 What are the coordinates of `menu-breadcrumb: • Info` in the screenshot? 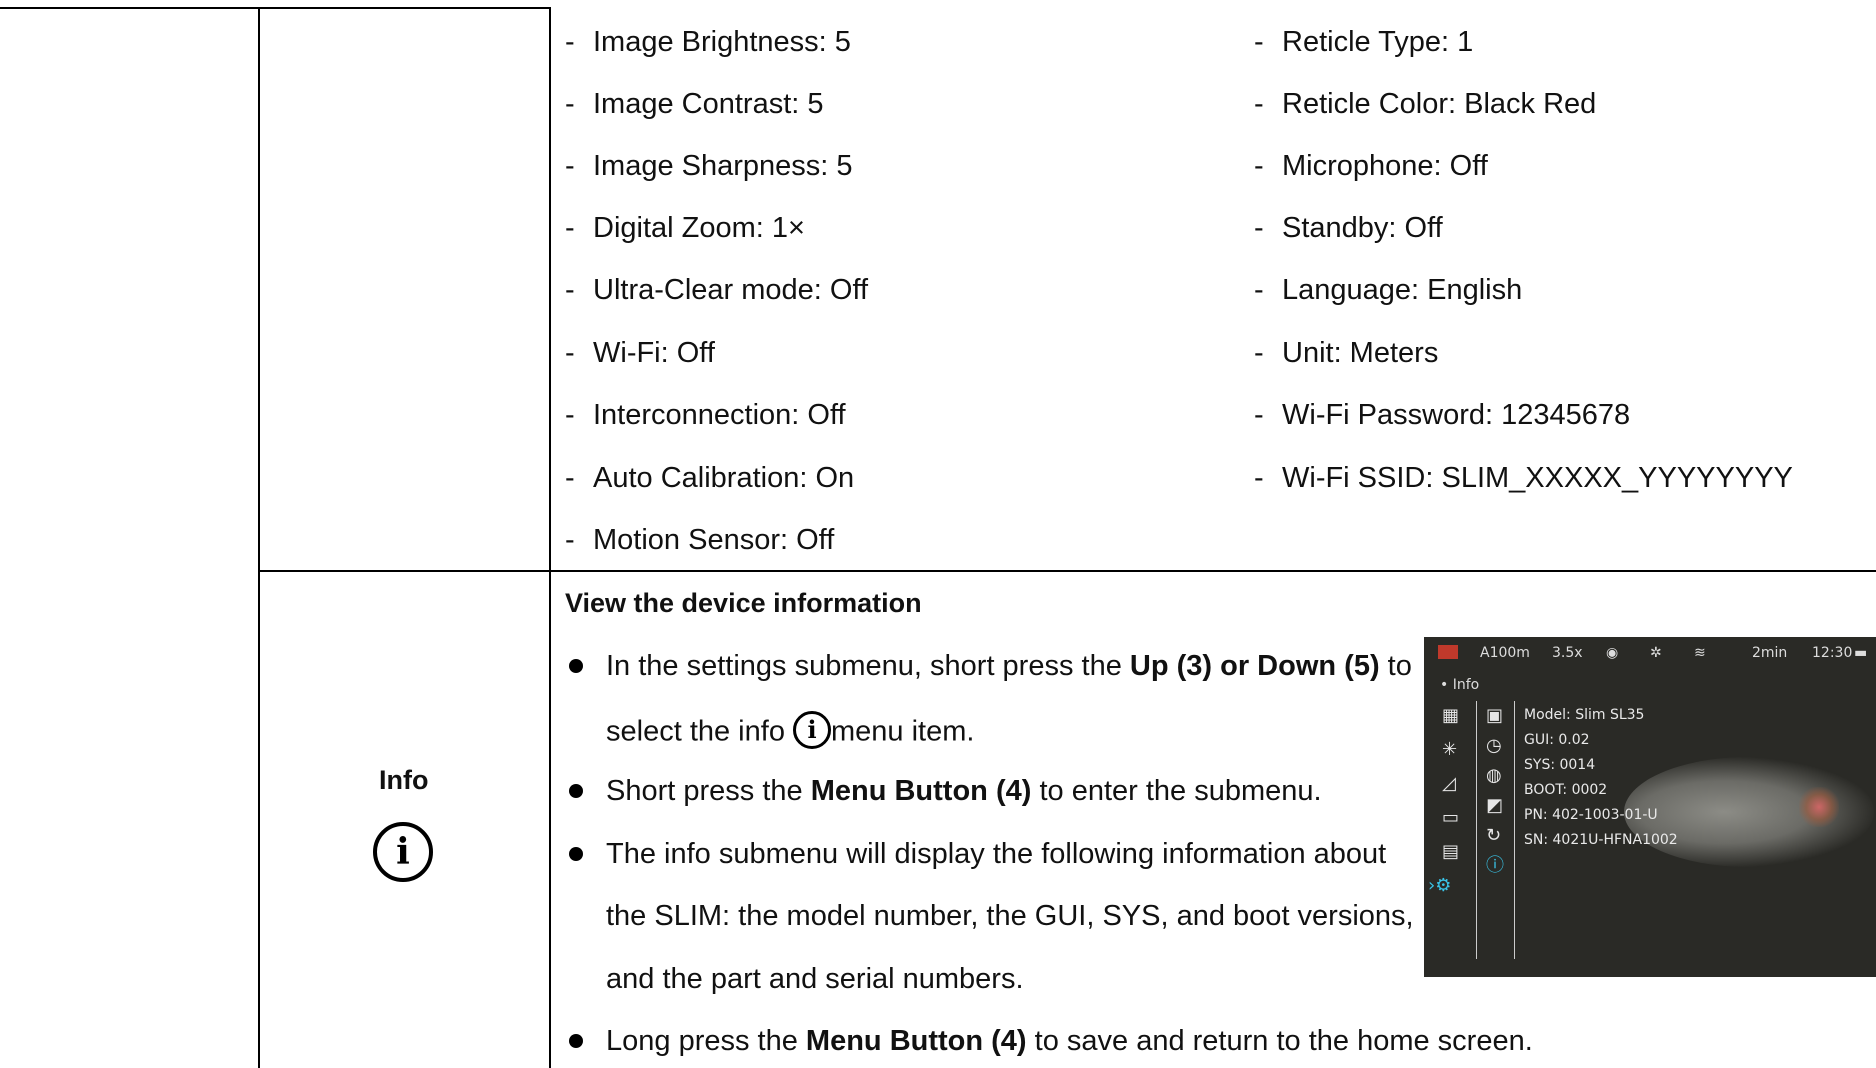 It's located at (1460, 685).